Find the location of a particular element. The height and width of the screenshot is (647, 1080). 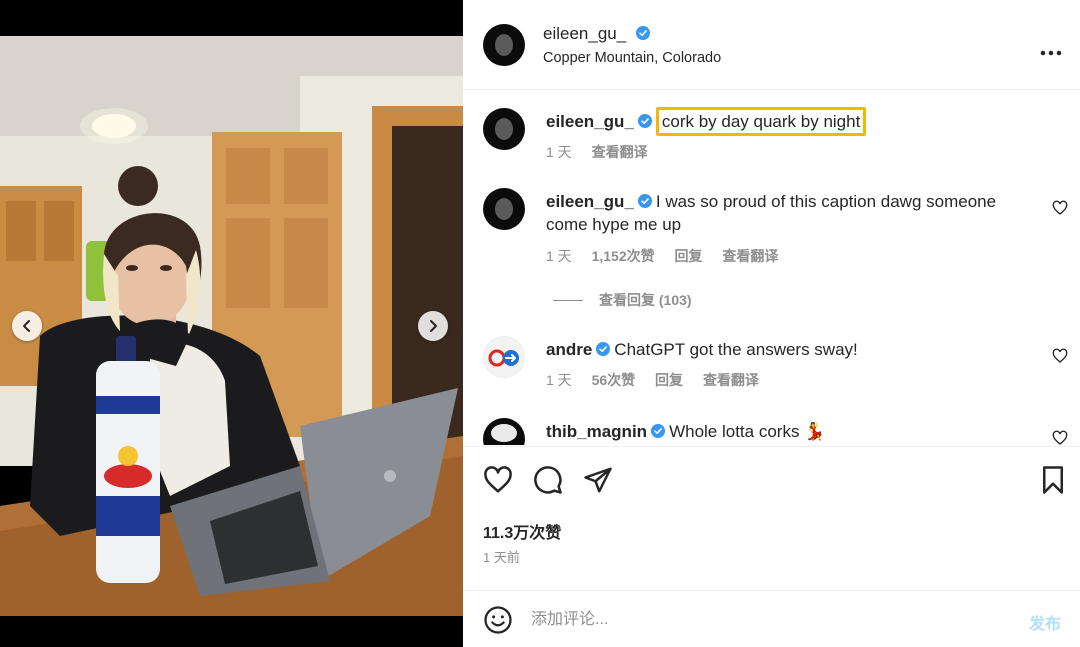

like-heart-icon is located at coordinates (498, 480).